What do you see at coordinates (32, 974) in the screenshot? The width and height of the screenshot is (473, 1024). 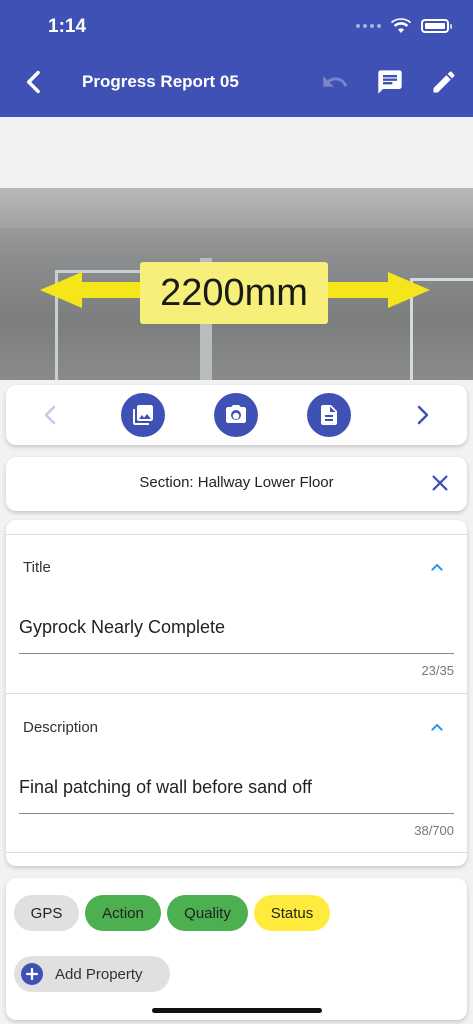 I see `plus-icon` at bounding box center [32, 974].